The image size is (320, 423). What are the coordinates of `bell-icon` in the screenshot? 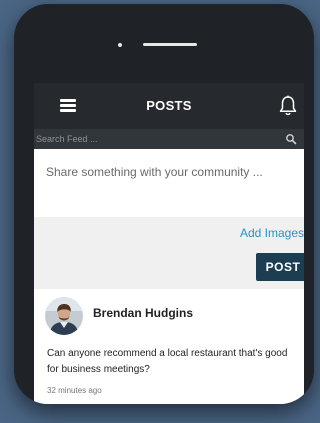 It's located at (288, 106).